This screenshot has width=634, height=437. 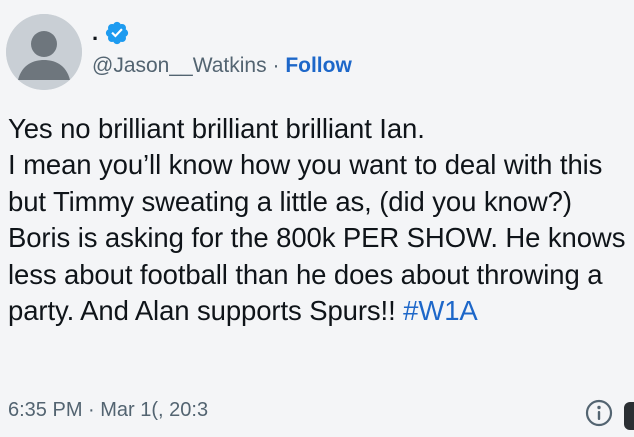 I want to click on author-name-row: ., so click(x=111, y=33).